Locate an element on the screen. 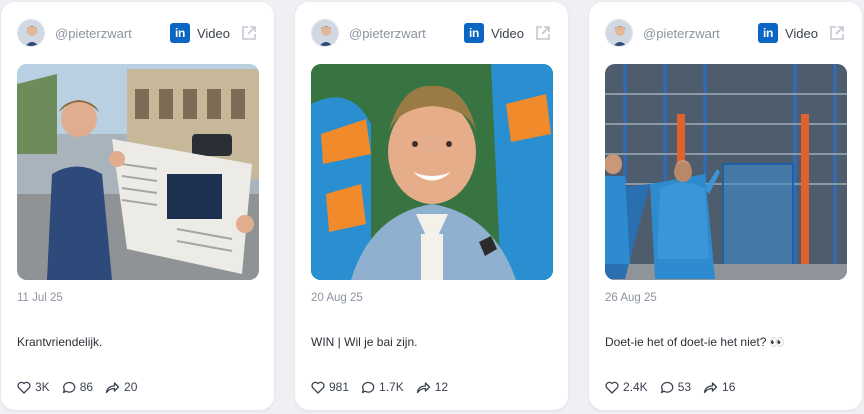 The height and width of the screenshot is (414, 864). likes-stat: 2.4K is located at coordinates (626, 387).